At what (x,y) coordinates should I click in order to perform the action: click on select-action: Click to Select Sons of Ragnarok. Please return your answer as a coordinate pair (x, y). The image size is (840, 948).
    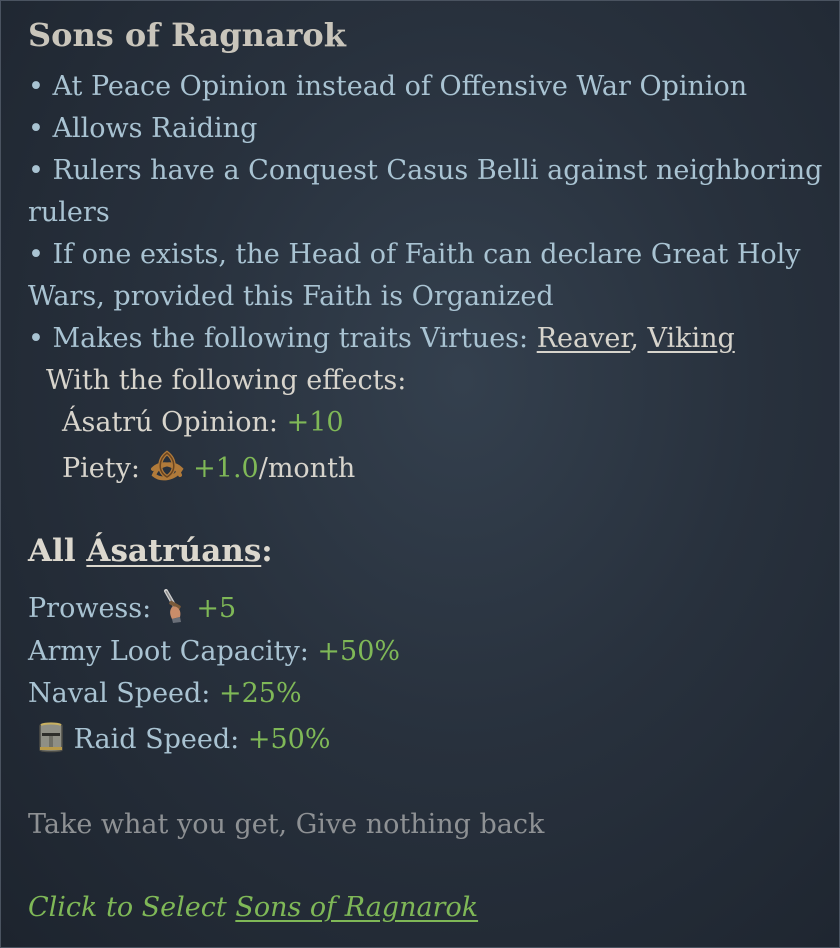
    Looking at the image, I should click on (253, 907).